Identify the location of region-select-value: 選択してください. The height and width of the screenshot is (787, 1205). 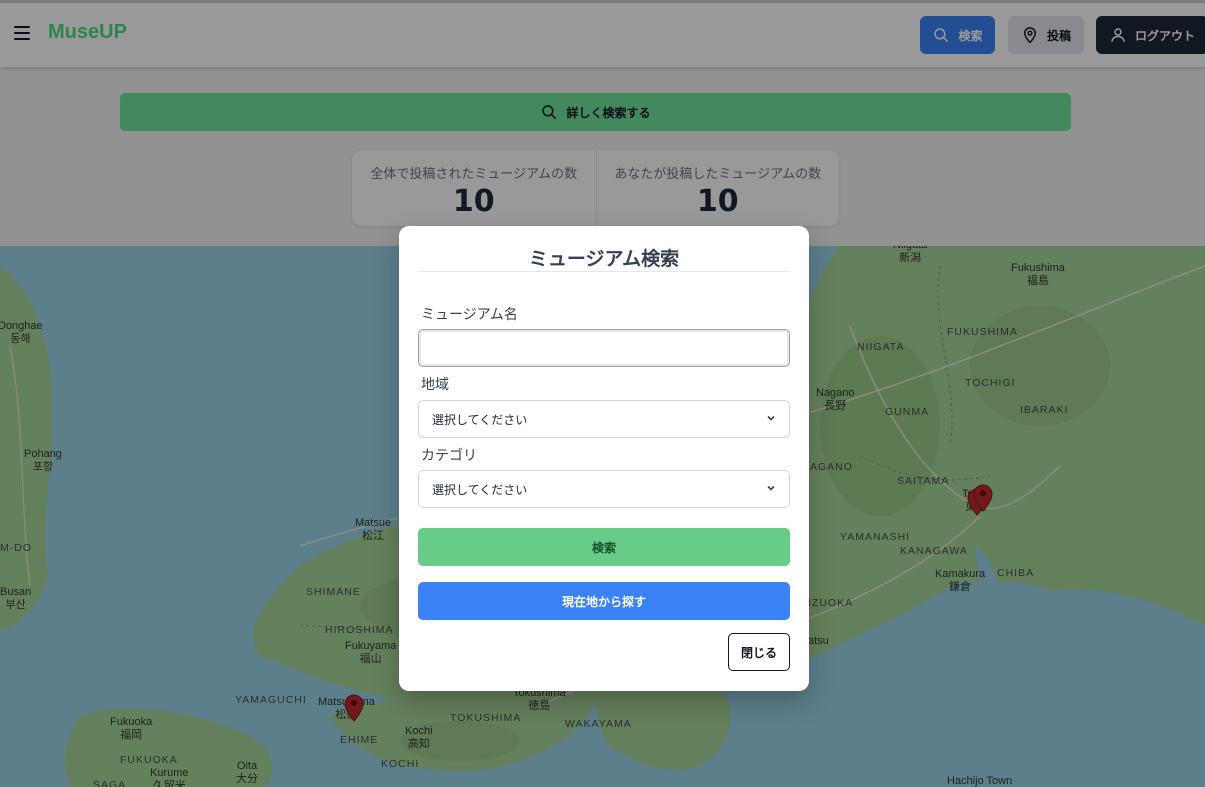
(480, 419).